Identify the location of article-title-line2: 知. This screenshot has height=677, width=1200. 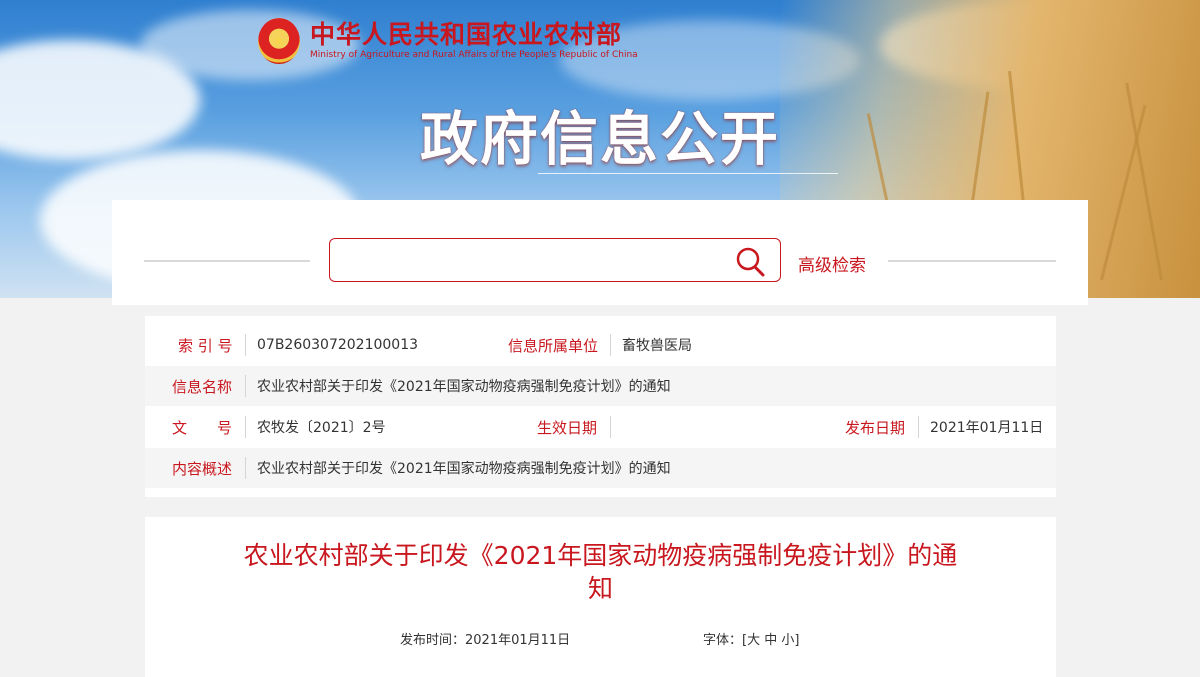
(600, 588).